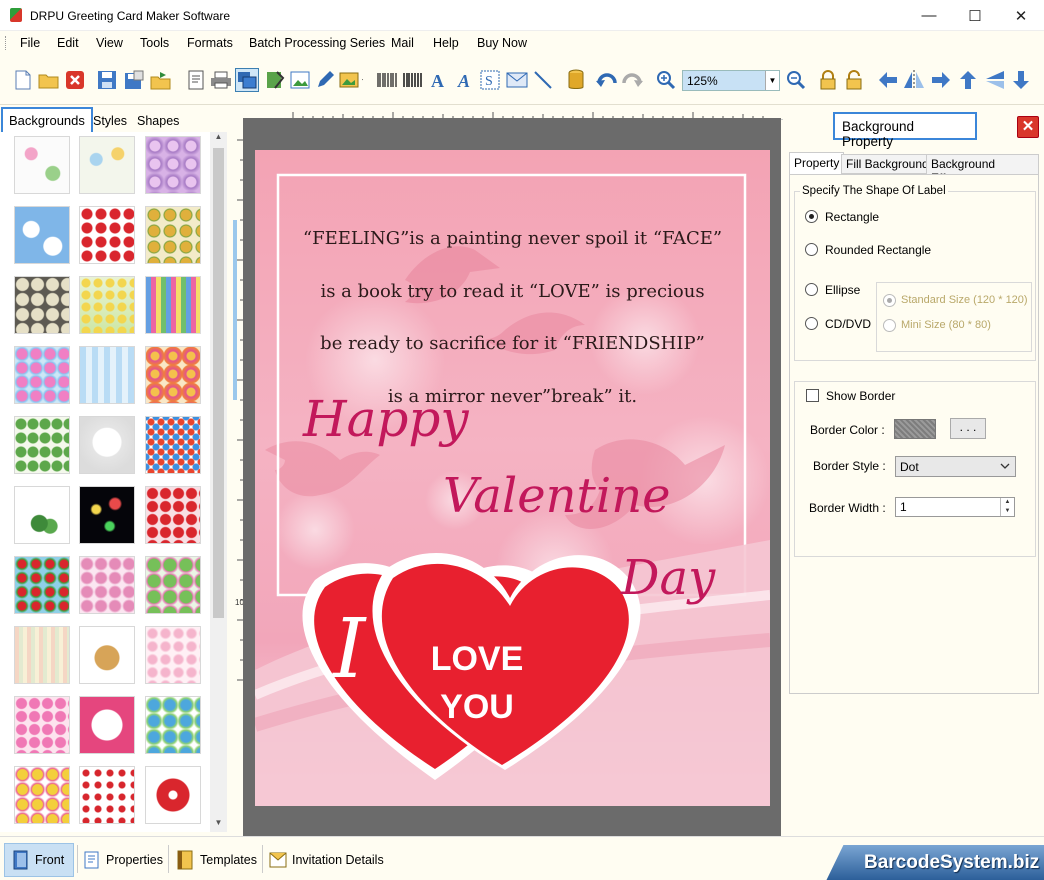  I want to click on word-art-icon: A, so click(464, 80).